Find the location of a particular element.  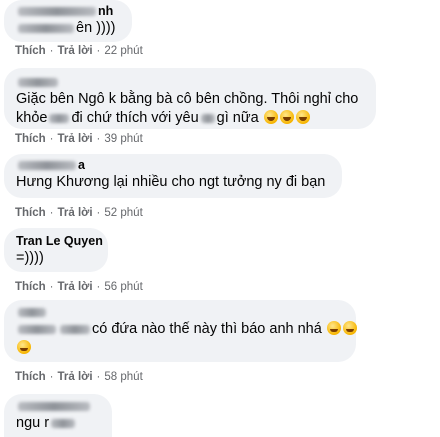

comment-text-line: khỏe đi chứ thích với yêu gì nữa is located at coordinates (190, 118).